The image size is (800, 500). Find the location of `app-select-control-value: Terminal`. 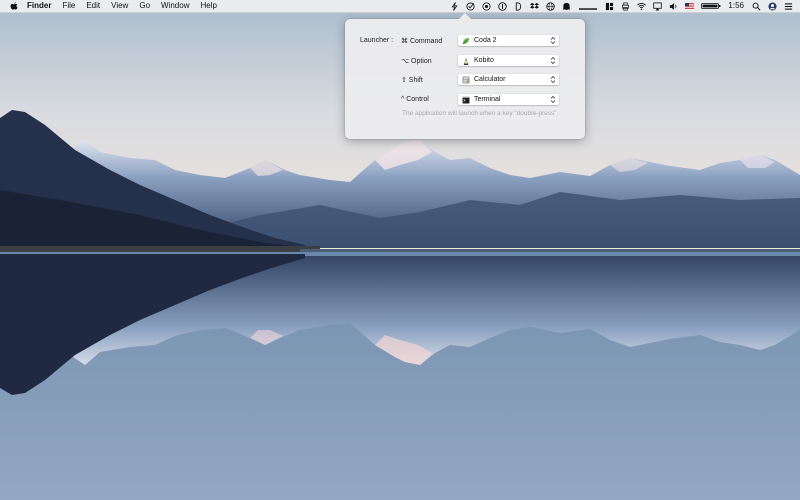

app-select-control-value: Terminal is located at coordinates (487, 99).